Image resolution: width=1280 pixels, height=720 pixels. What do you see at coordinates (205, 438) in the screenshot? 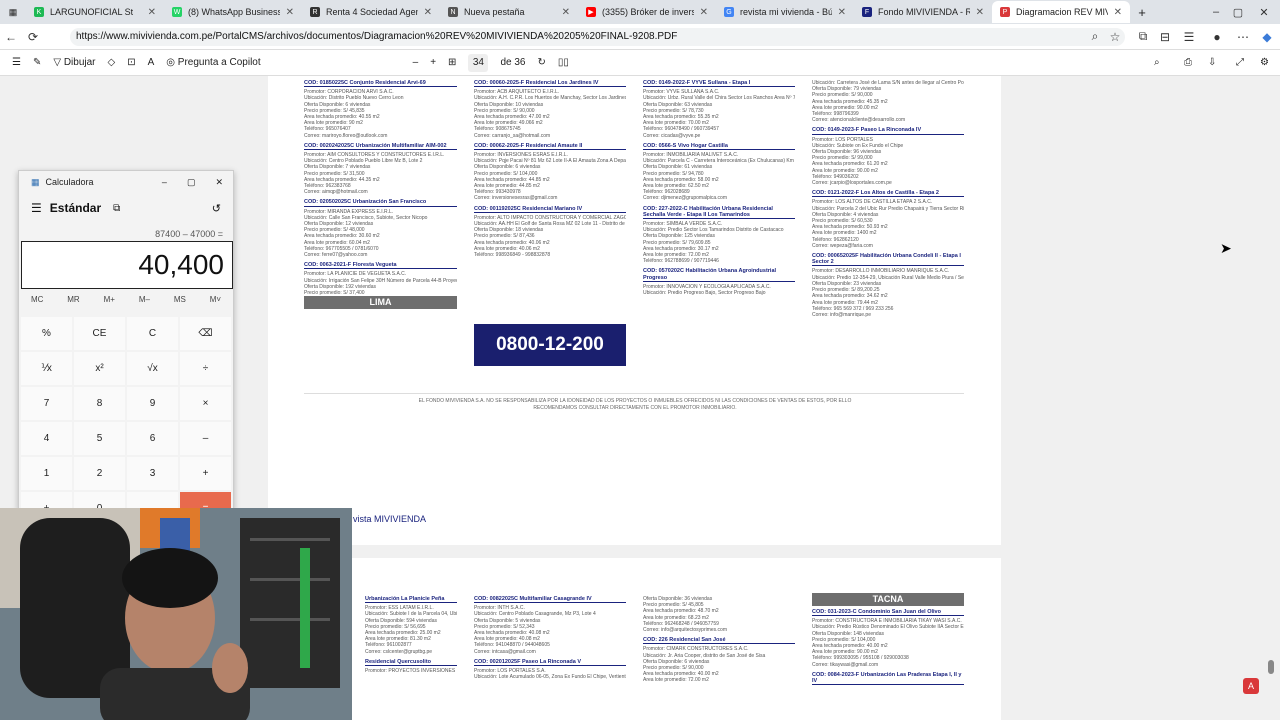
I see `calculator-key: –` at bounding box center [205, 438].